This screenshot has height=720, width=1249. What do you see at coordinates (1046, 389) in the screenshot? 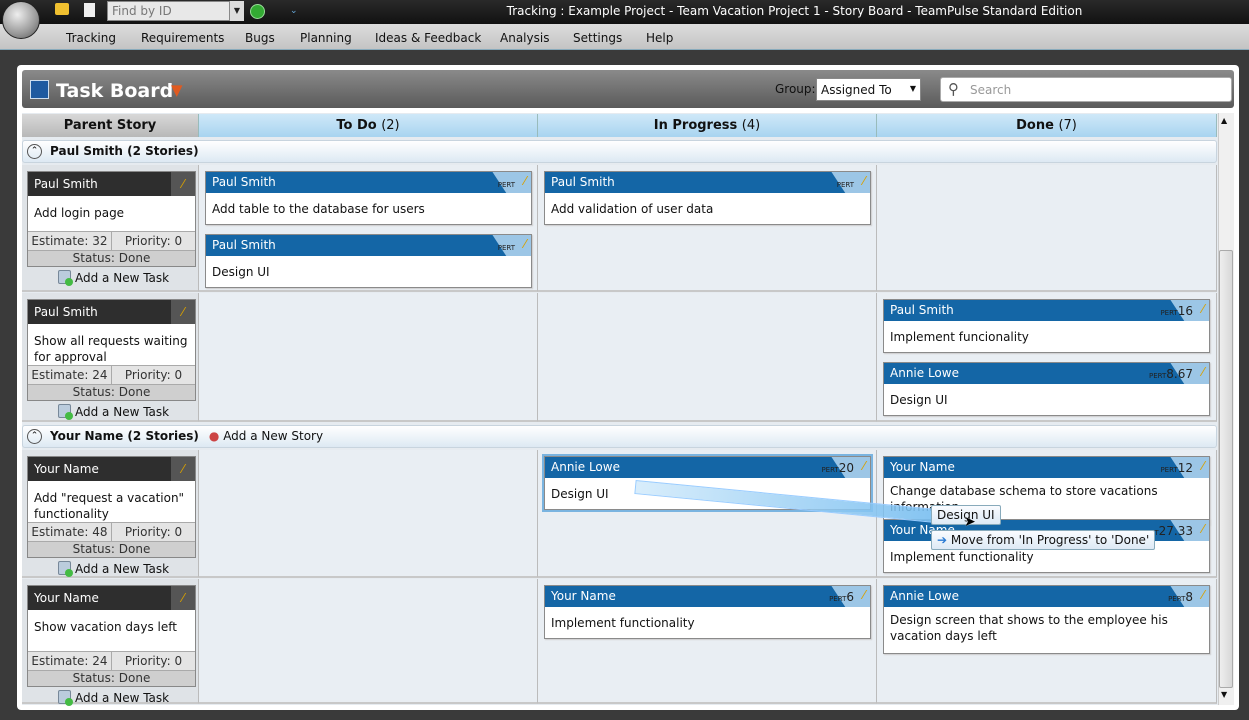
I see `task-card: Annie Lowe PERT8.67 ⁄ Design UI` at bounding box center [1046, 389].